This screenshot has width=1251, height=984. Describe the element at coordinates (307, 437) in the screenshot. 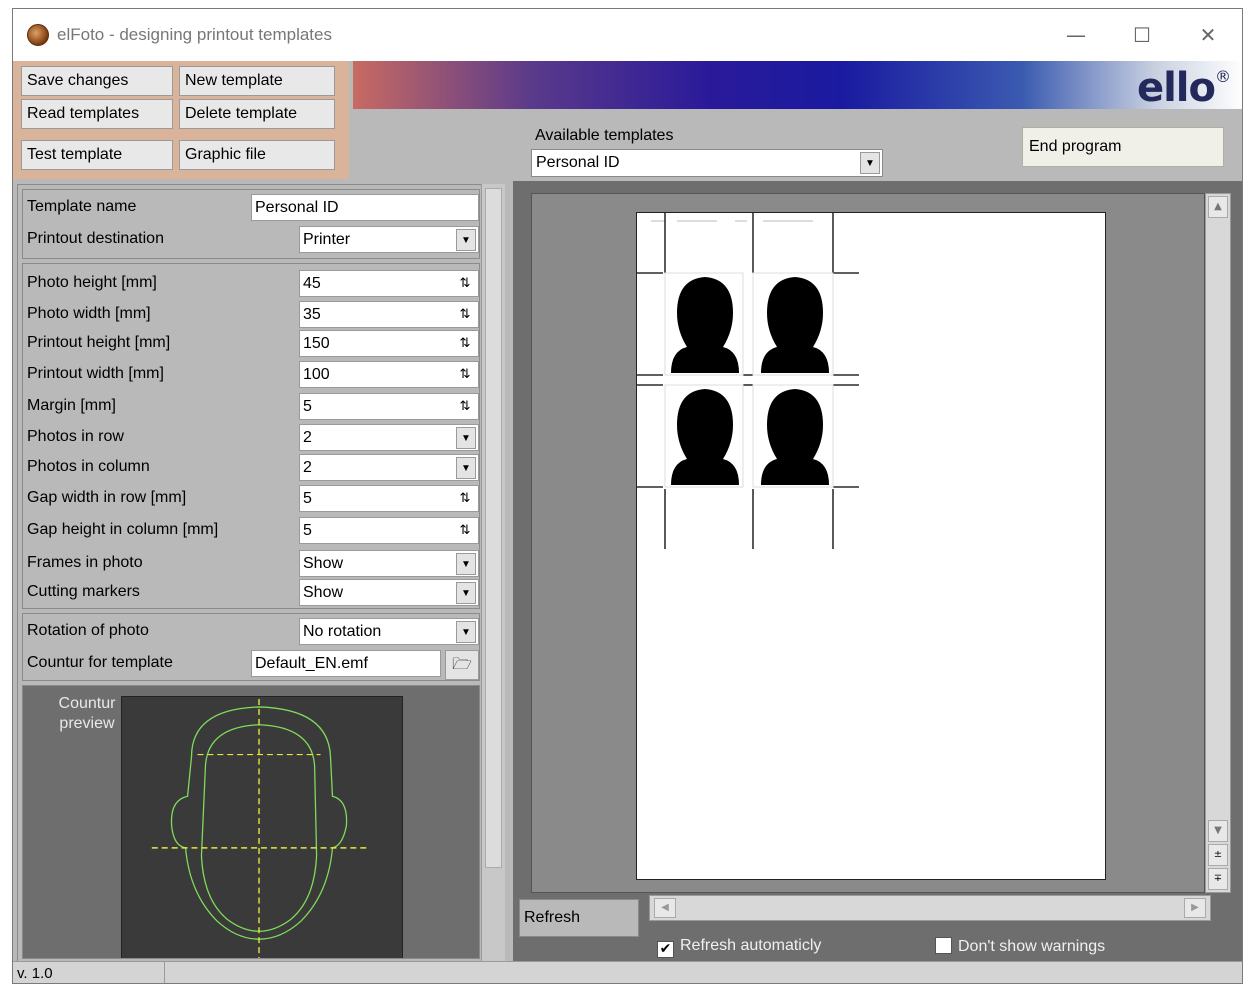

I see `photos-in-row-value: 2` at that location.